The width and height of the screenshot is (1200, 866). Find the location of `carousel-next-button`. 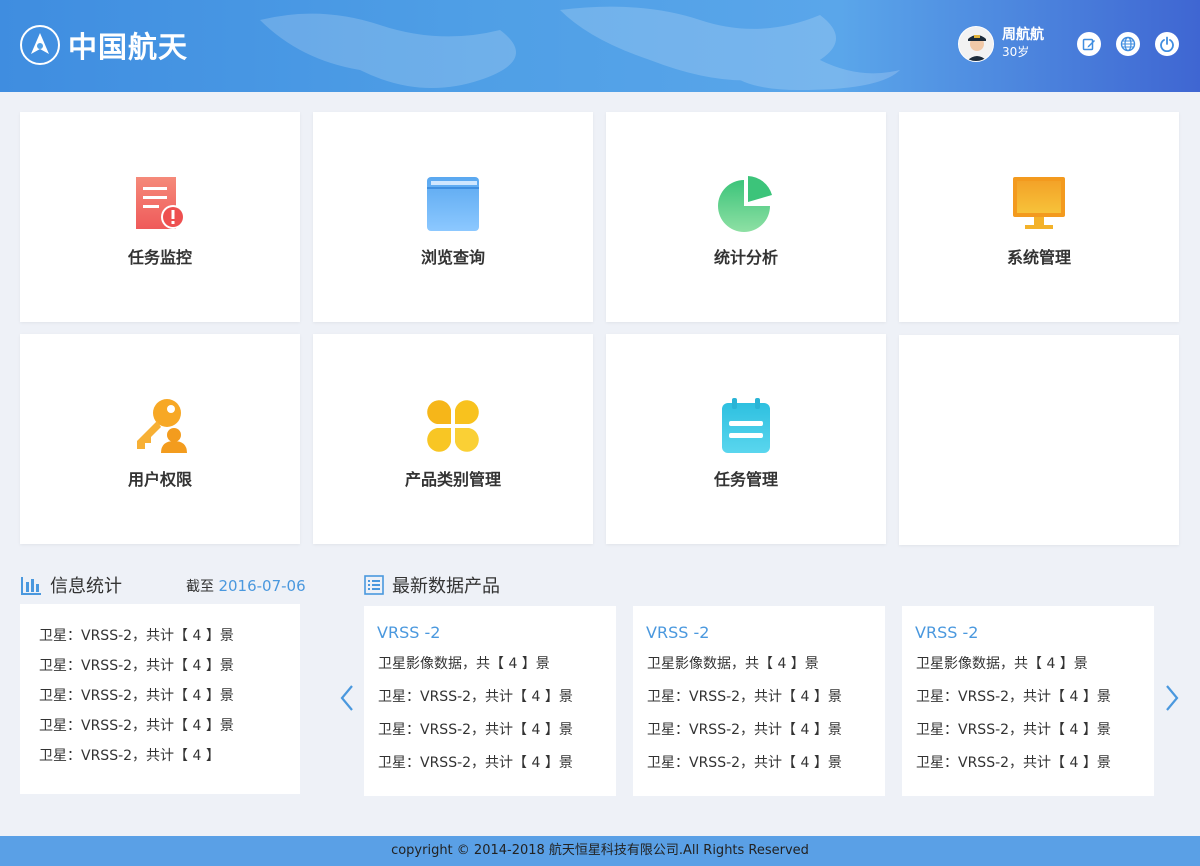

carousel-next-button is located at coordinates (1172, 698).